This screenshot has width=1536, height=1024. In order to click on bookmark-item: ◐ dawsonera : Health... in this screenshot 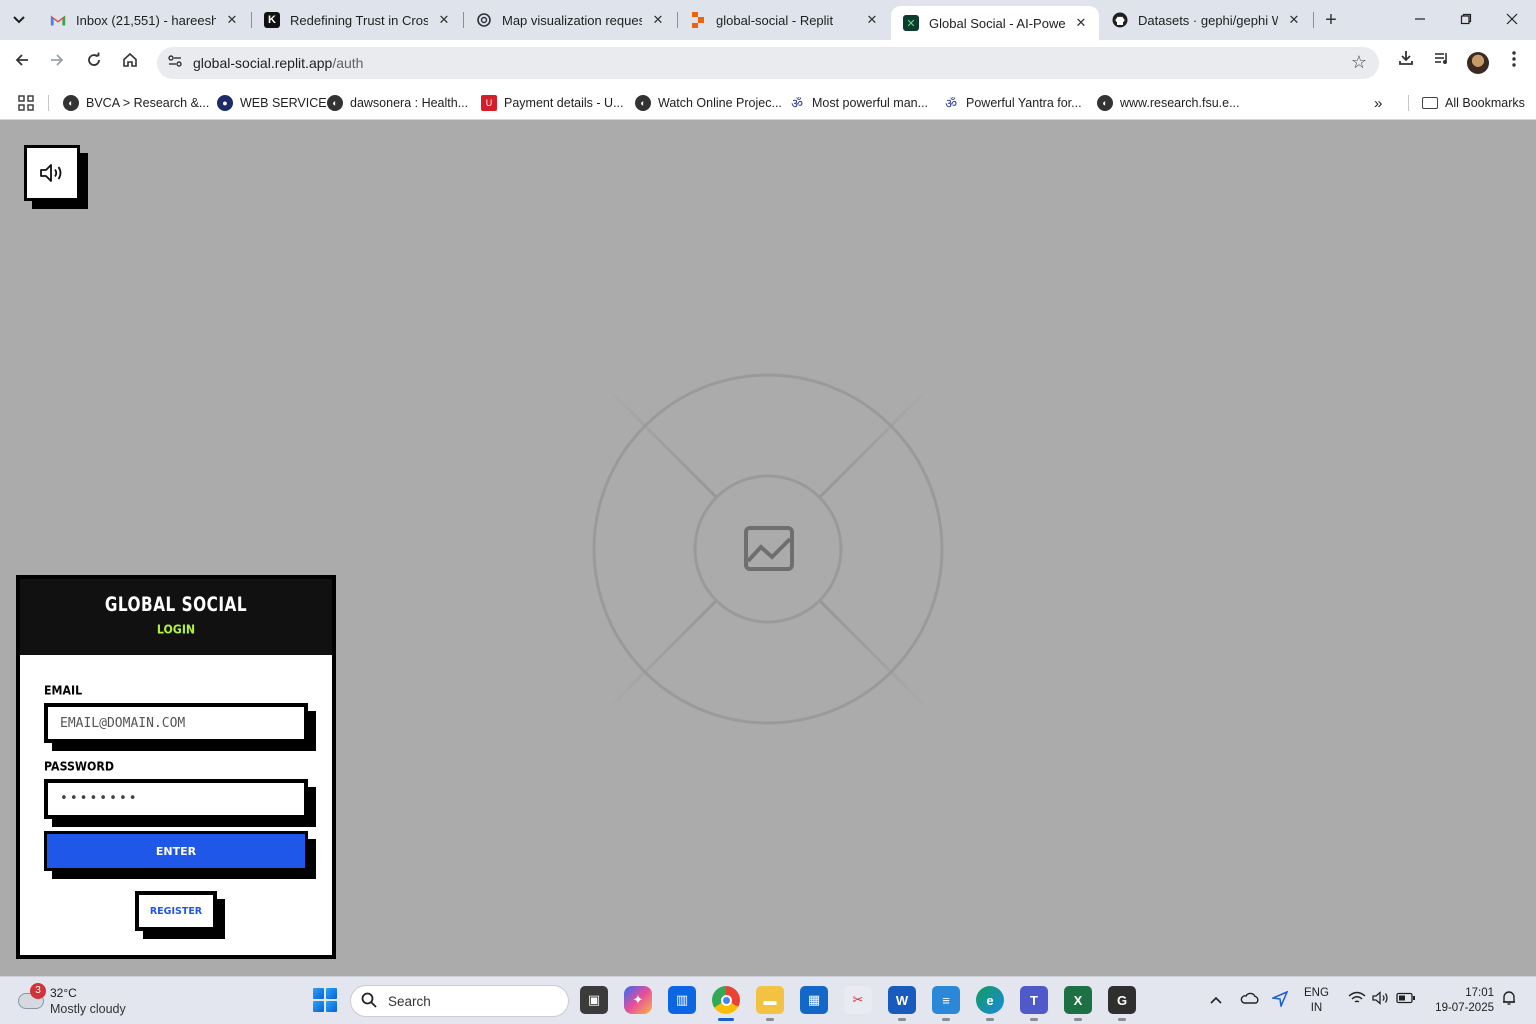, I will do `click(397, 103)`.